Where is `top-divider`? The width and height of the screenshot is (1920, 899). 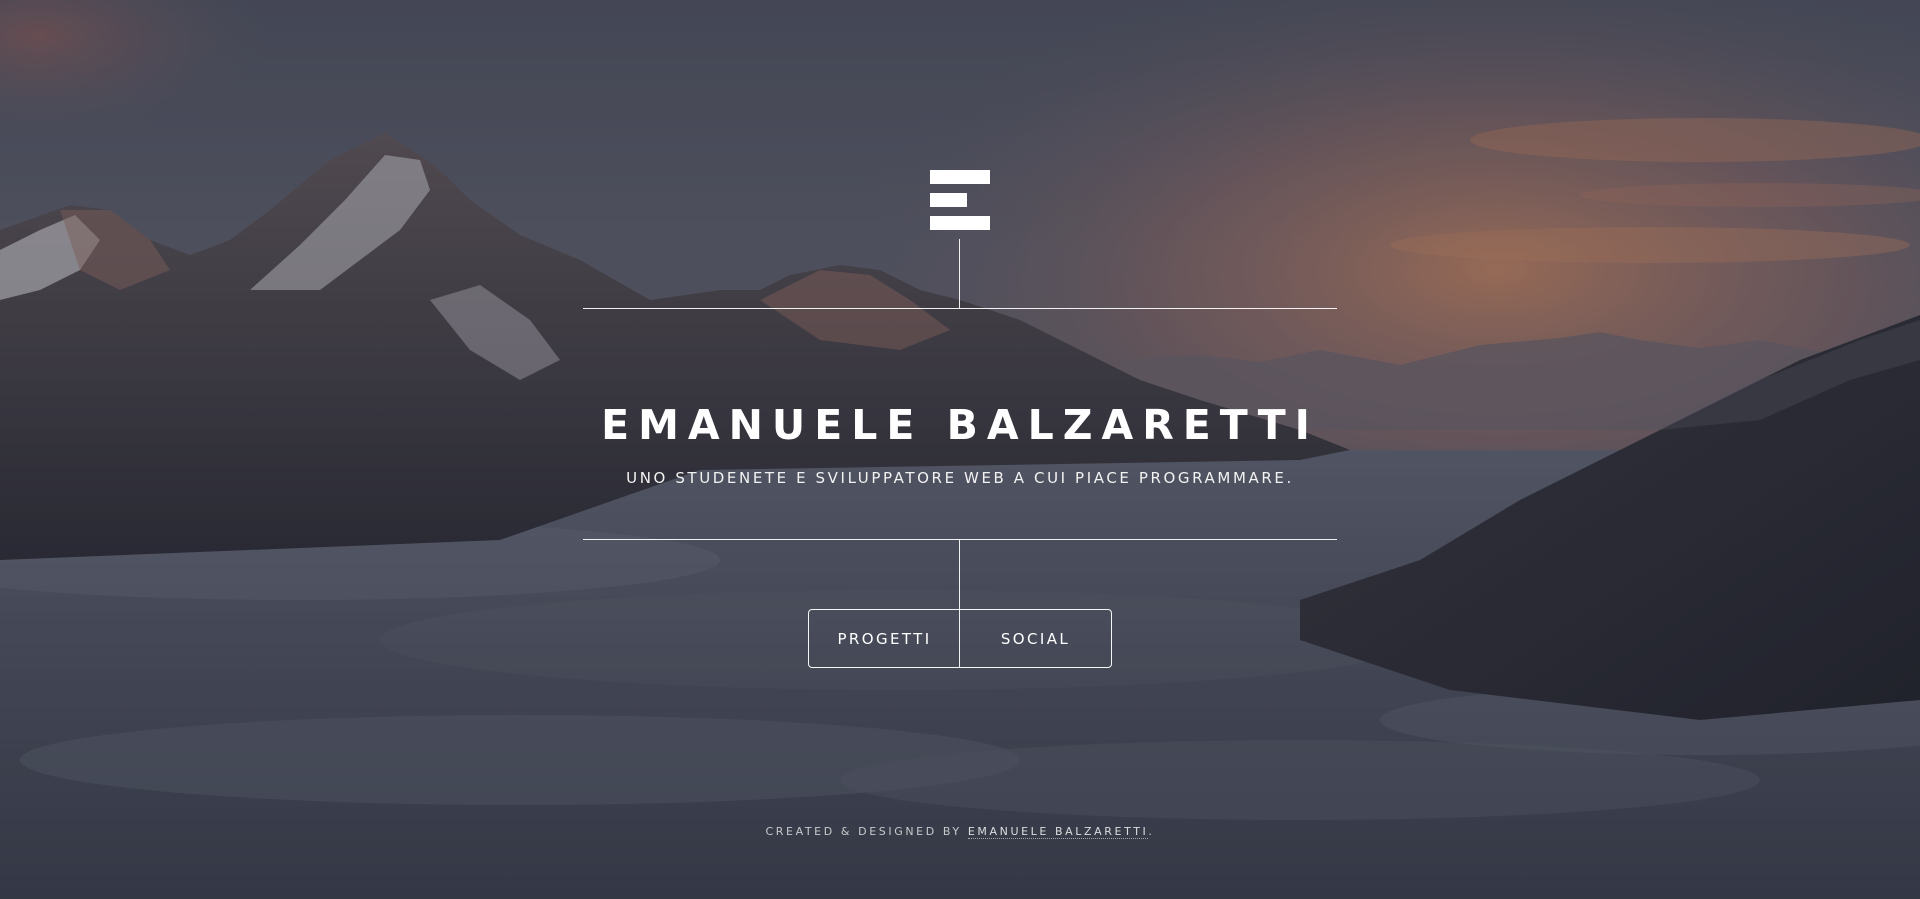 top-divider is located at coordinates (960, 308).